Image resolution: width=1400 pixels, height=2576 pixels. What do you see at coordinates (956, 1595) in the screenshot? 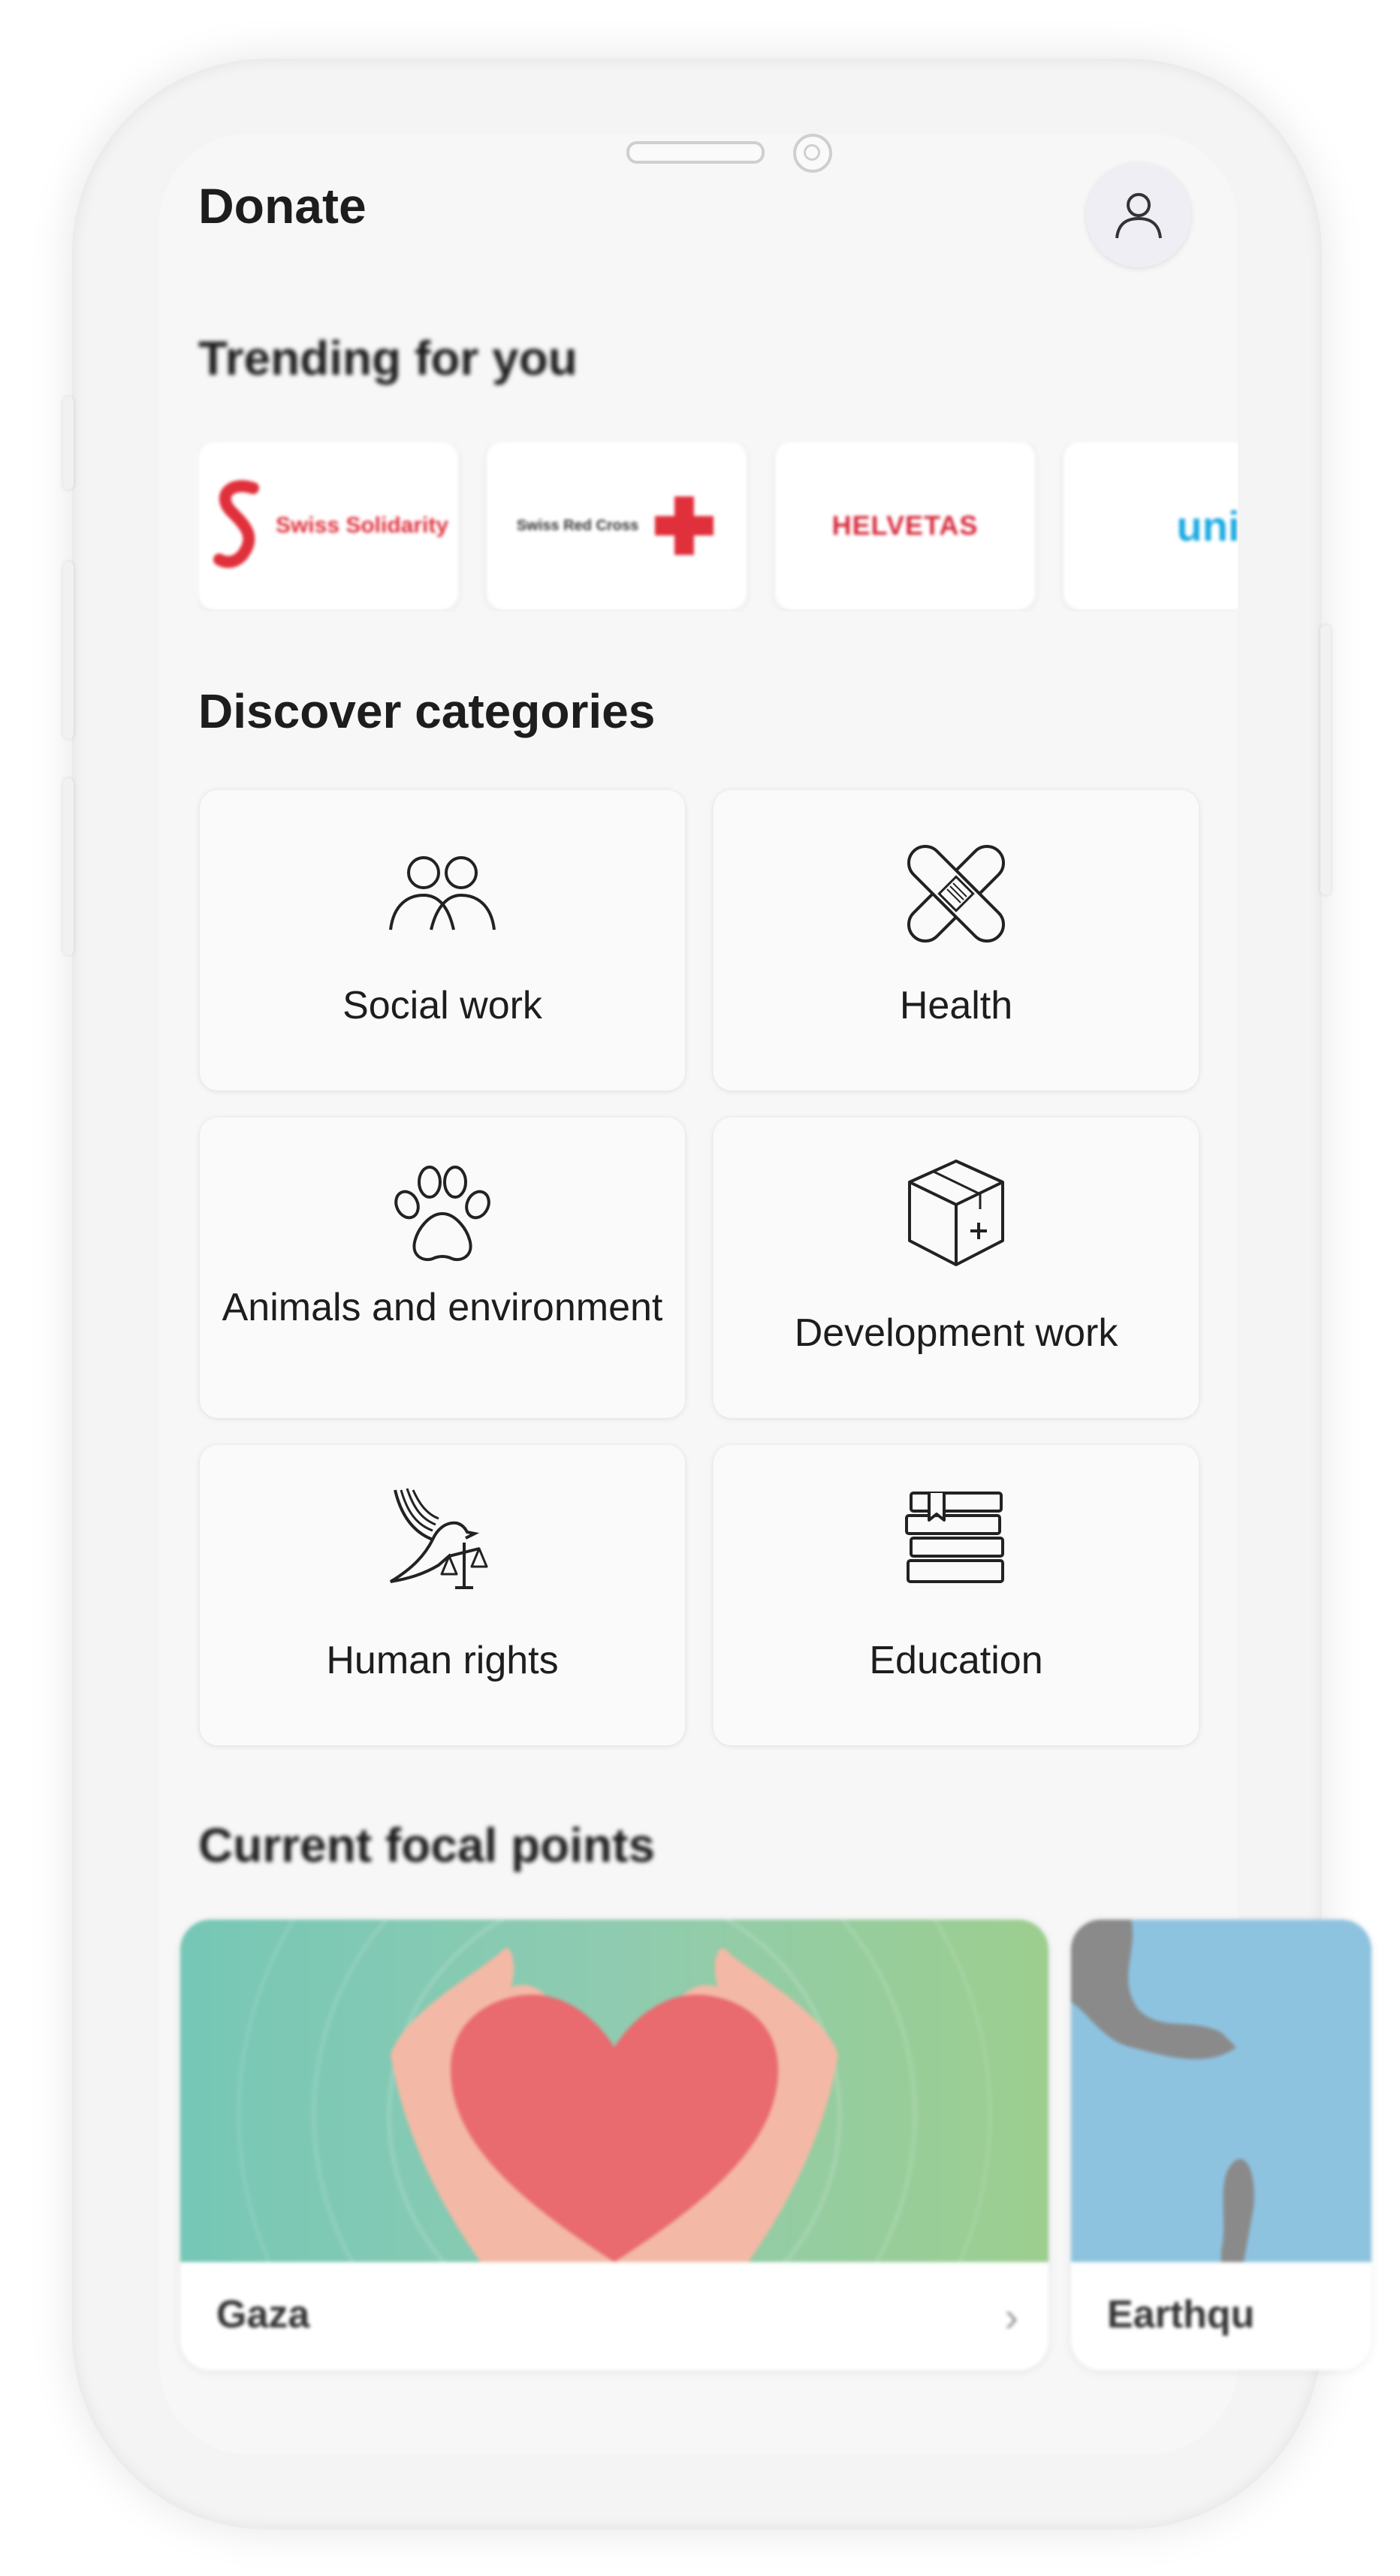
I see `category-education: Education` at bounding box center [956, 1595].